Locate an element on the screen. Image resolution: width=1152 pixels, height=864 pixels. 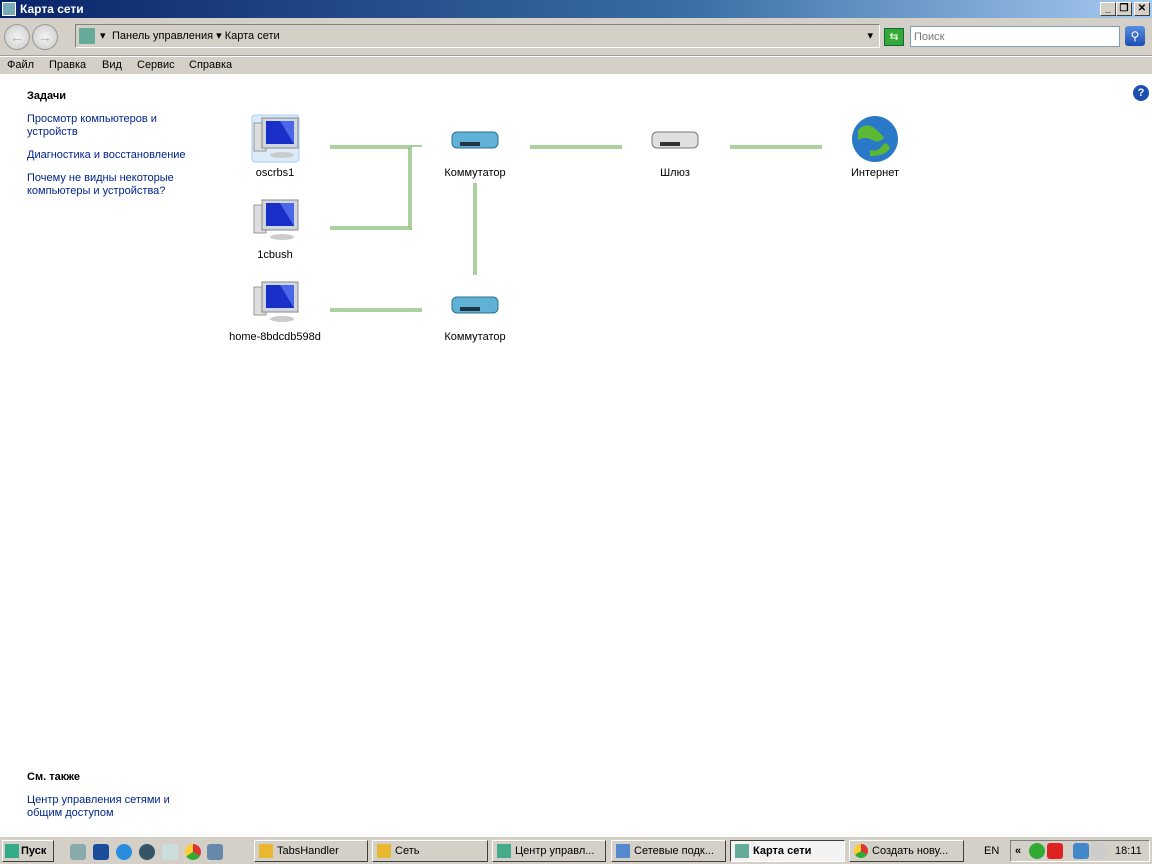
connection-lines is located at coordinates (576, 228).